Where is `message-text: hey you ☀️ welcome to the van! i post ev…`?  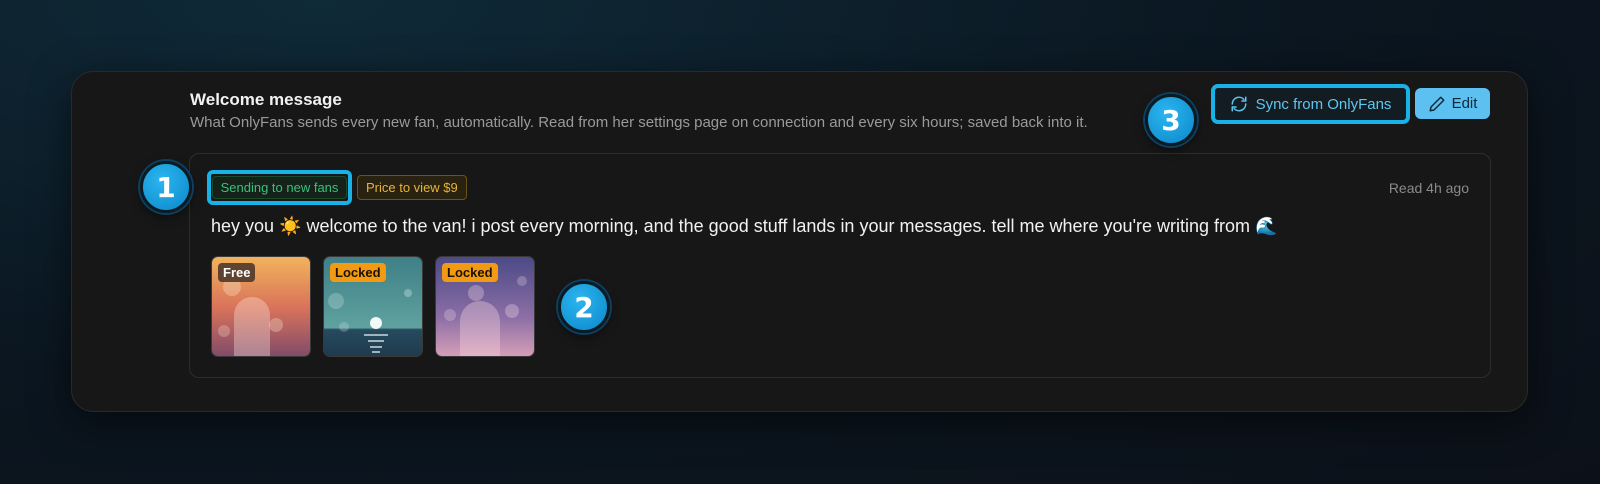
message-text: hey you ☀️ welcome to the van! i post ev… is located at coordinates (744, 226).